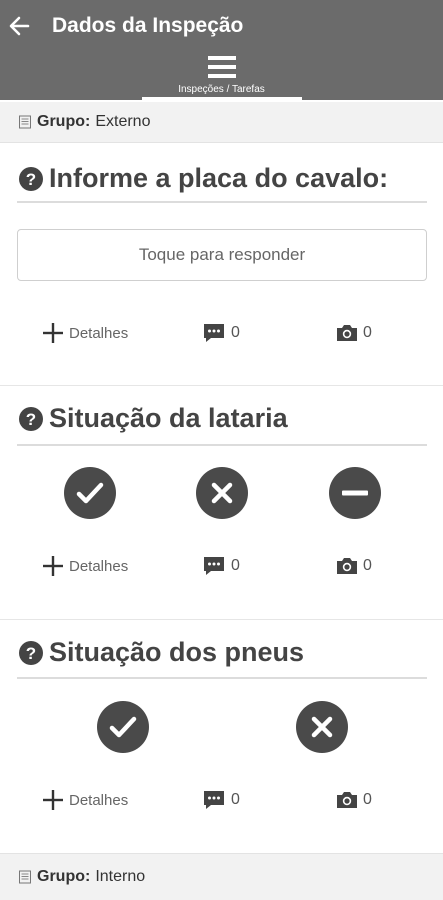 This screenshot has width=443, height=900. I want to click on group-name: Externo, so click(123, 121).